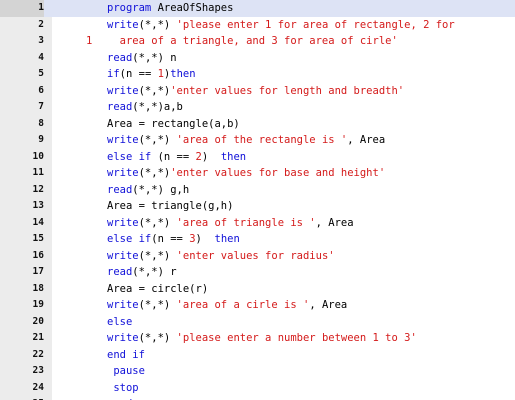 Image resolution: width=515 pixels, height=400 pixels. I want to click on string-token: 'area of the rectangle is ', so click(262, 140).